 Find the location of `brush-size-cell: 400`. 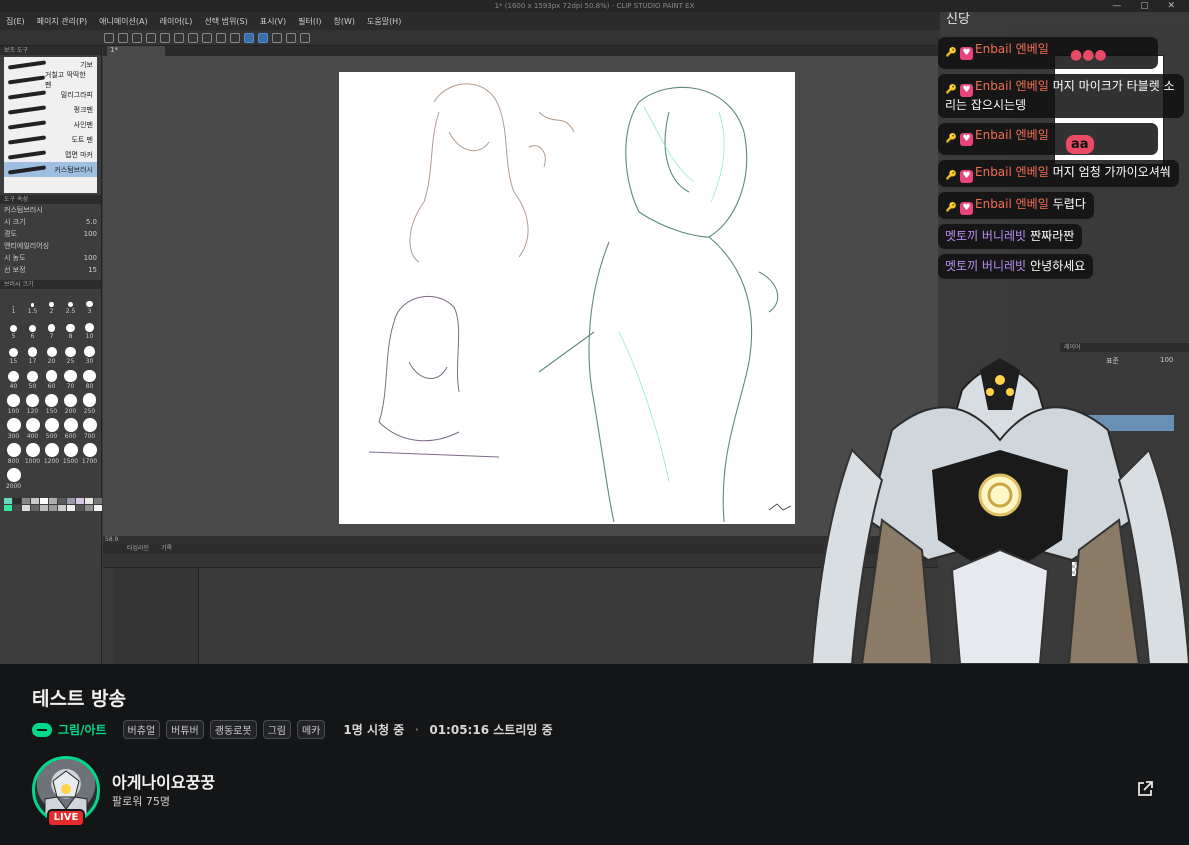

brush-size-cell: 400 is located at coordinates (32, 429).